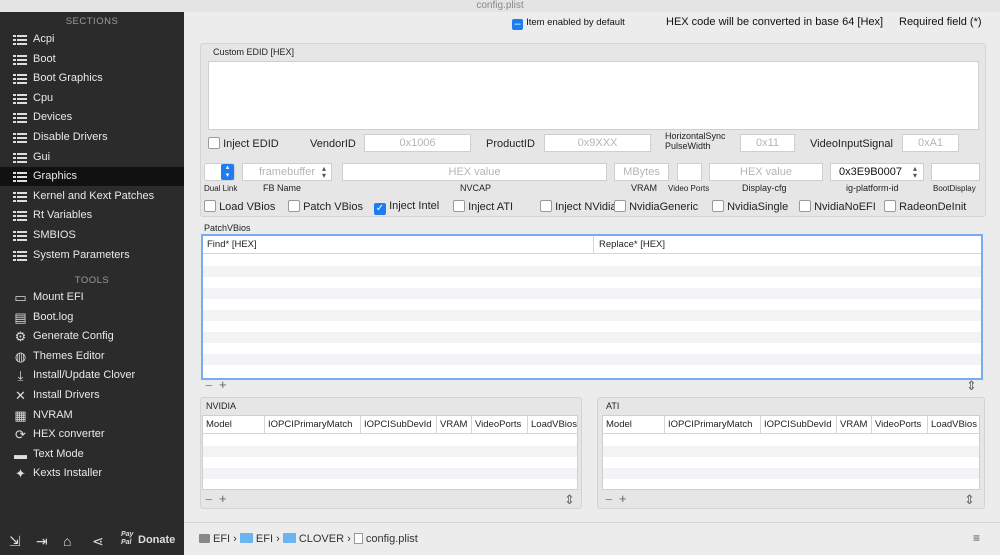  What do you see at coordinates (92, 157) in the screenshot?
I see `sidebar-item-gui: Gui` at bounding box center [92, 157].